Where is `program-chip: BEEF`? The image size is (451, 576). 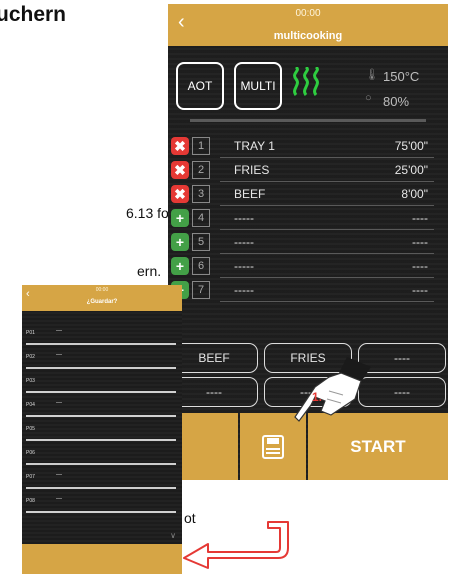 program-chip: BEEF is located at coordinates (214, 358).